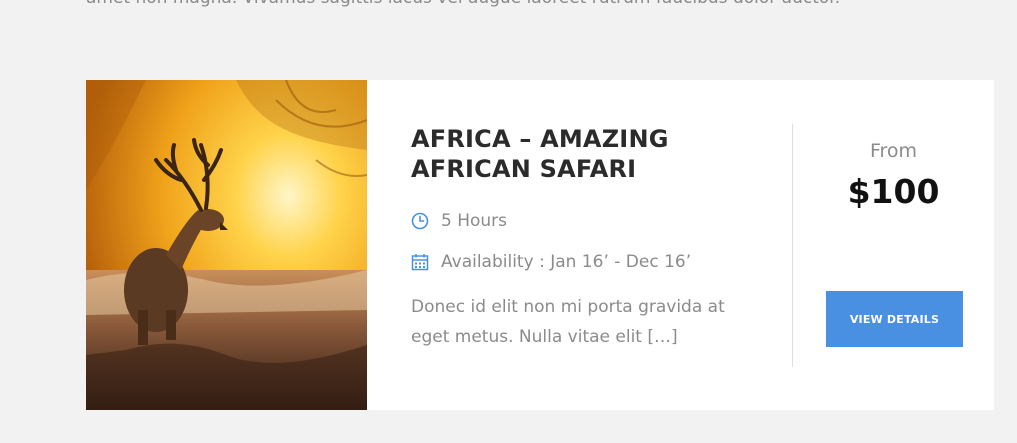 The height and width of the screenshot is (443, 1017). Describe the element at coordinates (591, 154) in the screenshot. I see `tour-title: AFRICA – AMAZING AFRICAN SAFARI` at that location.